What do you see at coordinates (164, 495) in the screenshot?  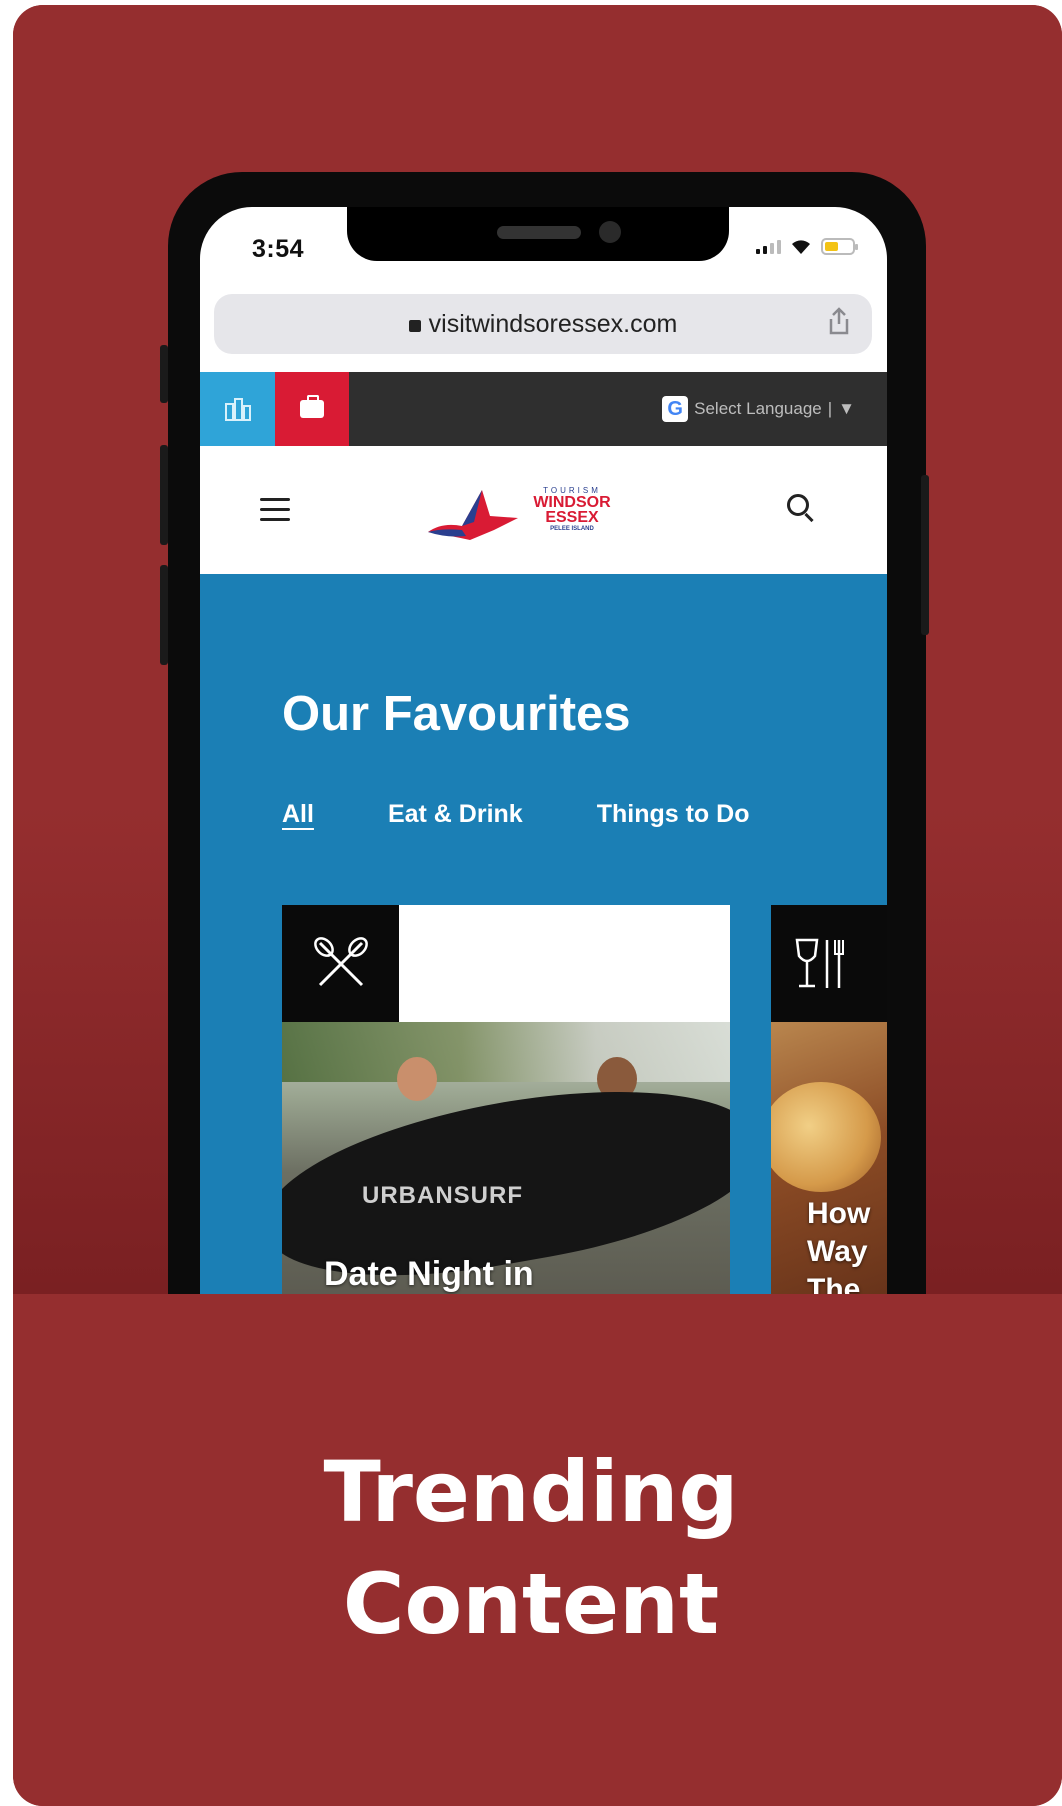 I see `phone-volume-up-button` at bounding box center [164, 495].